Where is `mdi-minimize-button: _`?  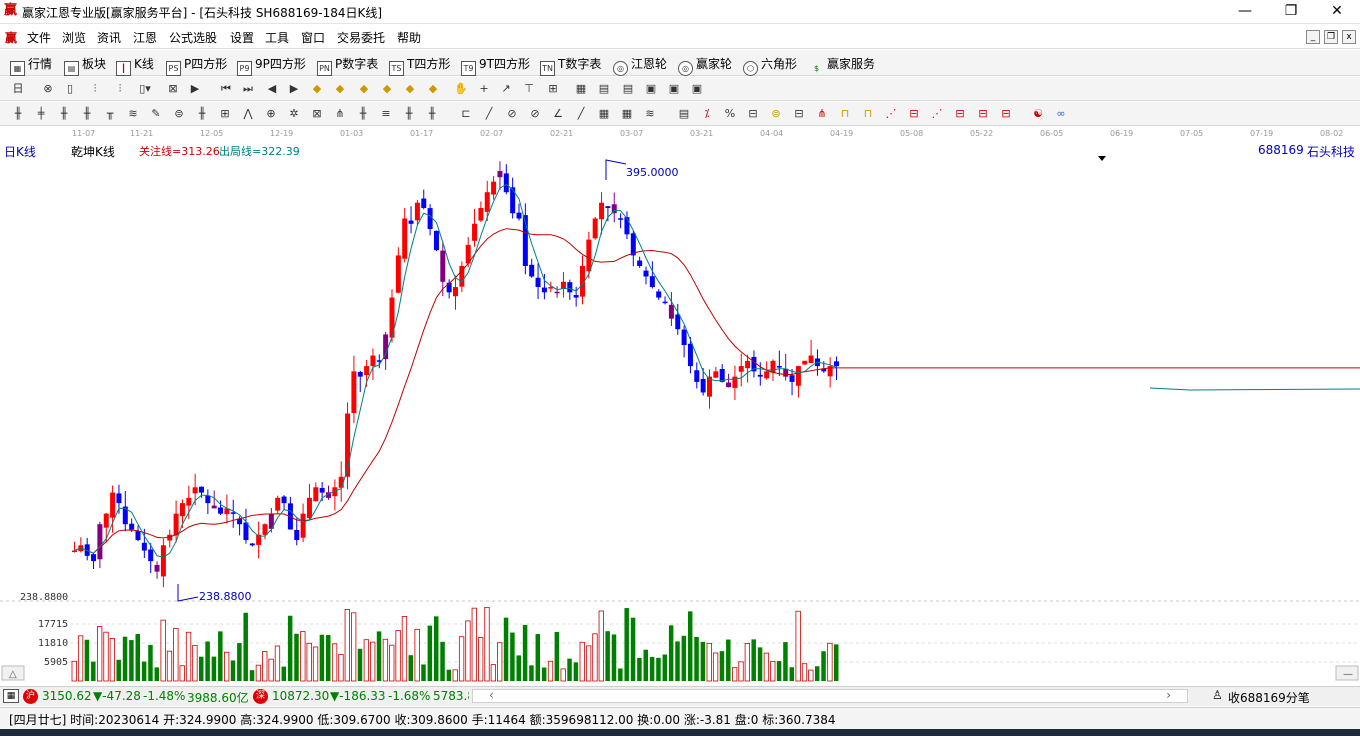
mdi-minimize-button: _ is located at coordinates (1313, 37).